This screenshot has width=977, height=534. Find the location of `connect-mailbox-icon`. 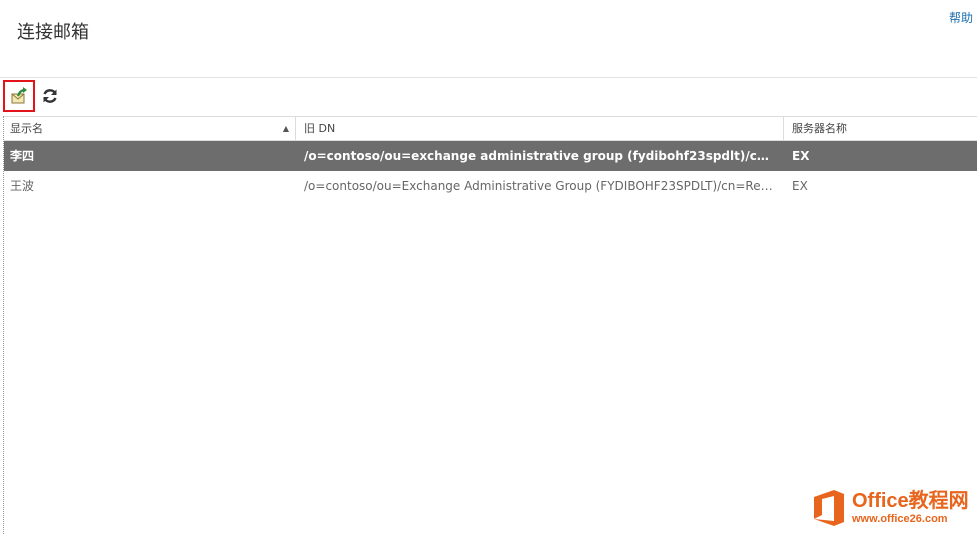

connect-mailbox-icon is located at coordinates (19, 95).